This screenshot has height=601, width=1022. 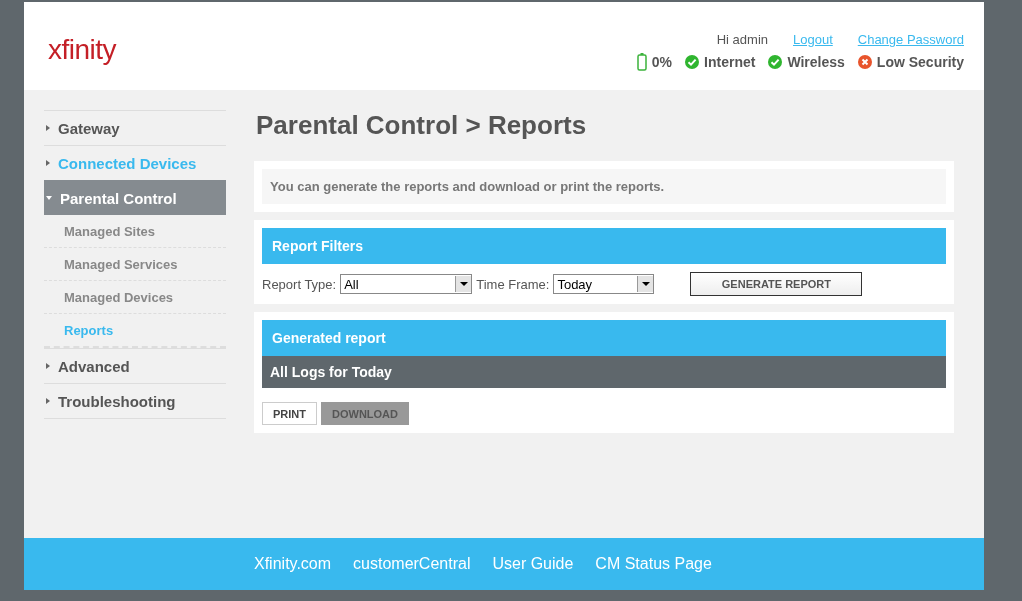 I want to click on sidebar-subitem: Managed Sites, so click(x=135, y=231).